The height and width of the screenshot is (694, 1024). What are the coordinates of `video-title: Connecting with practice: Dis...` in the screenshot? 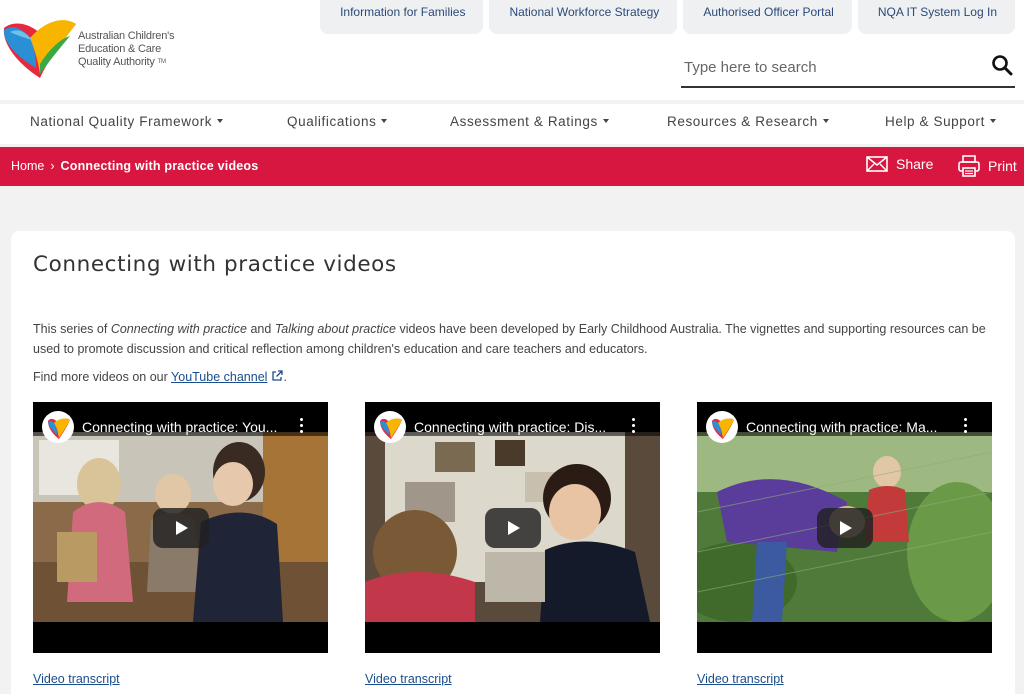 It's located at (518, 427).